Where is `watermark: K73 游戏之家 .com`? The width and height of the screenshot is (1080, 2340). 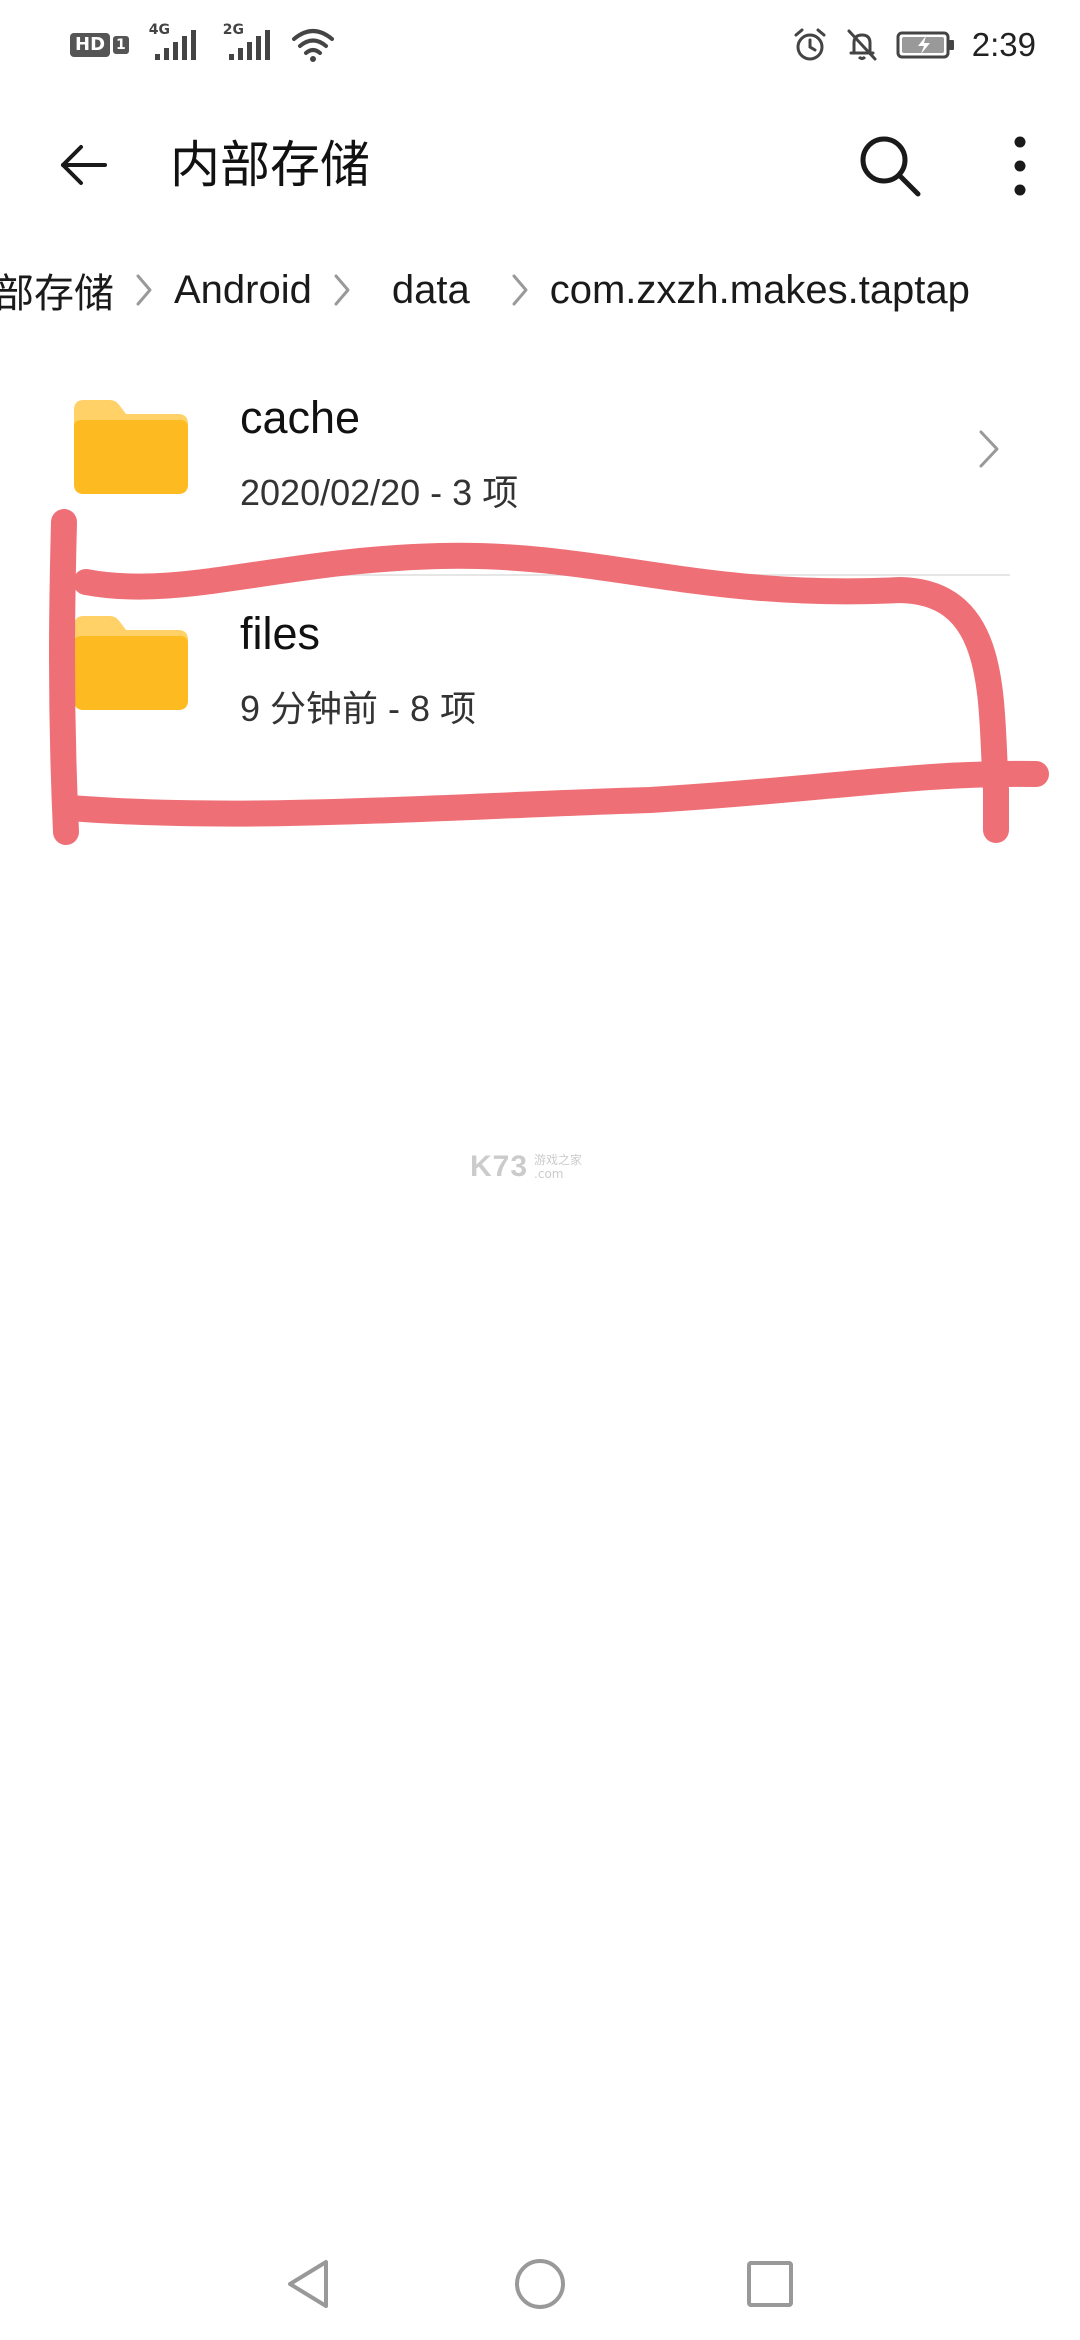
watermark: K73 游戏之家 .com is located at coordinates (526, 1167).